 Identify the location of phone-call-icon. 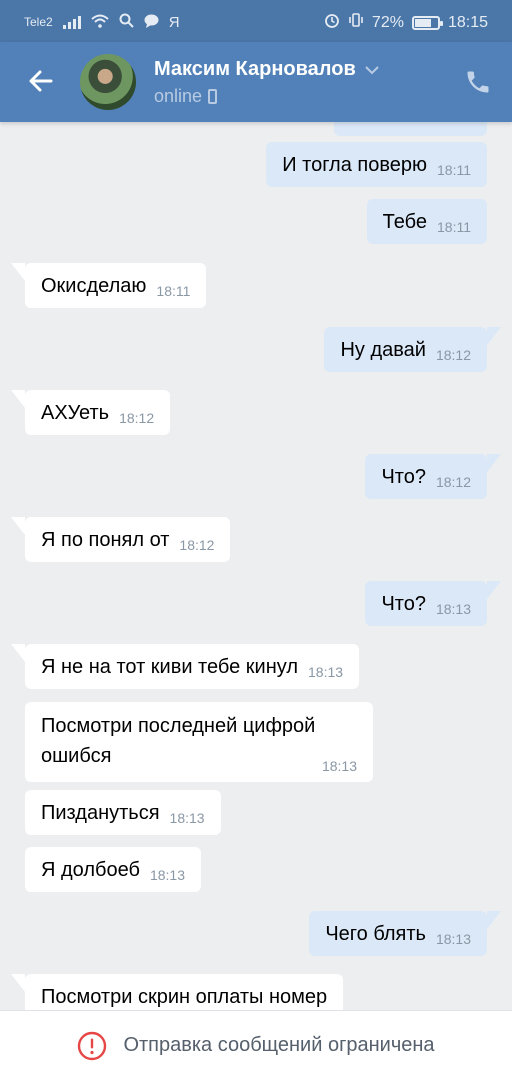
(478, 82).